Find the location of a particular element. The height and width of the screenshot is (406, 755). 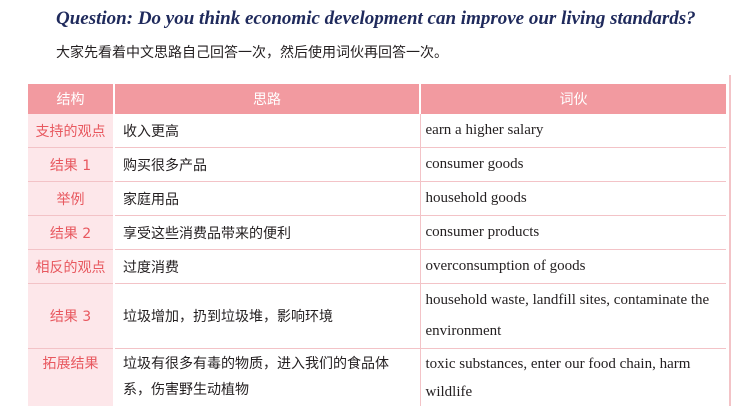

table-row: 结果 2 享受这些消费品带来的便利 consumer products is located at coordinates (377, 232).